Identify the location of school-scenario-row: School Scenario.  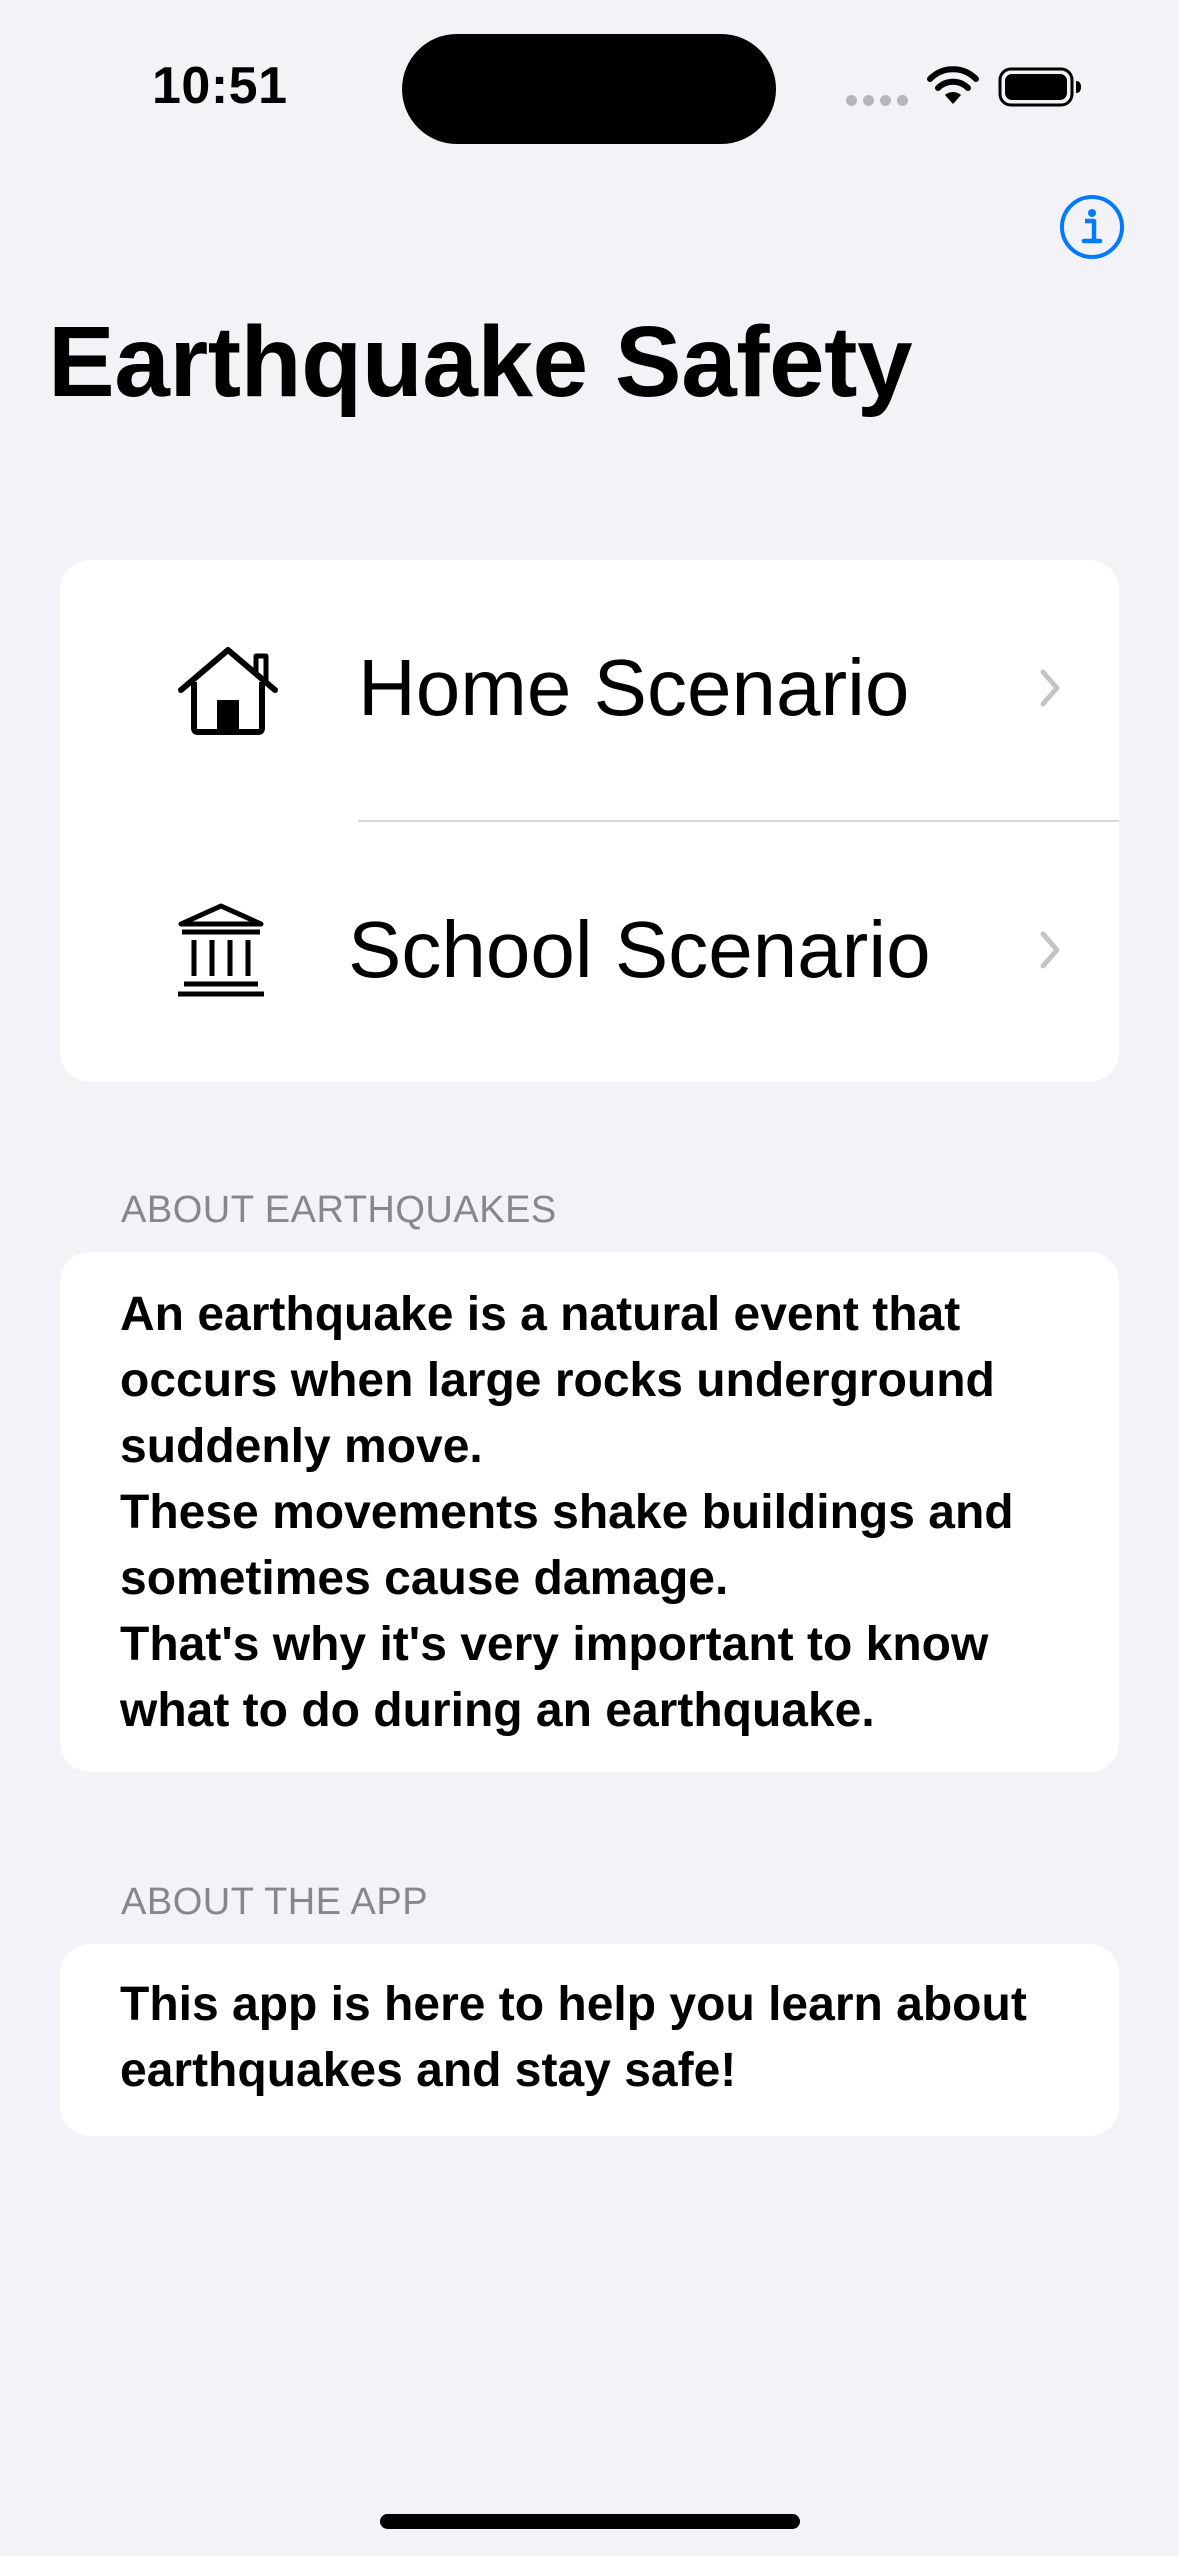
(589, 952).